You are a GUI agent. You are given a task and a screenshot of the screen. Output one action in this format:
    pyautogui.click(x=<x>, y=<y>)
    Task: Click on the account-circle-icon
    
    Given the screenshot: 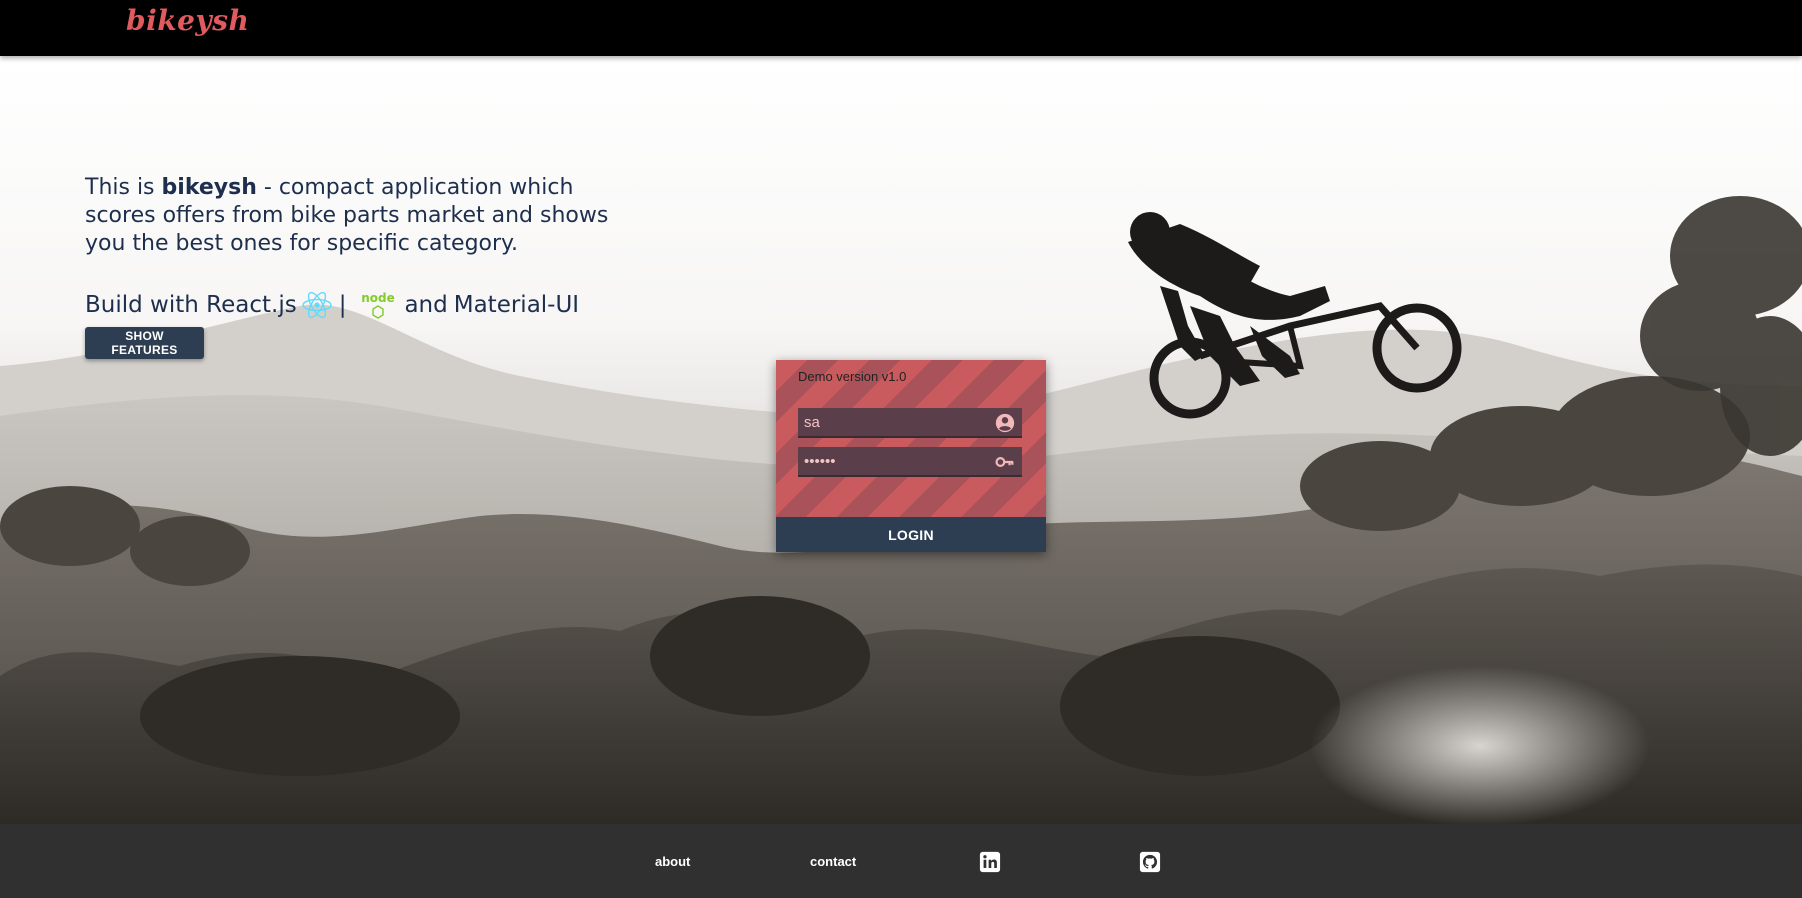 What is the action you would take?
    pyautogui.click(x=1005, y=423)
    